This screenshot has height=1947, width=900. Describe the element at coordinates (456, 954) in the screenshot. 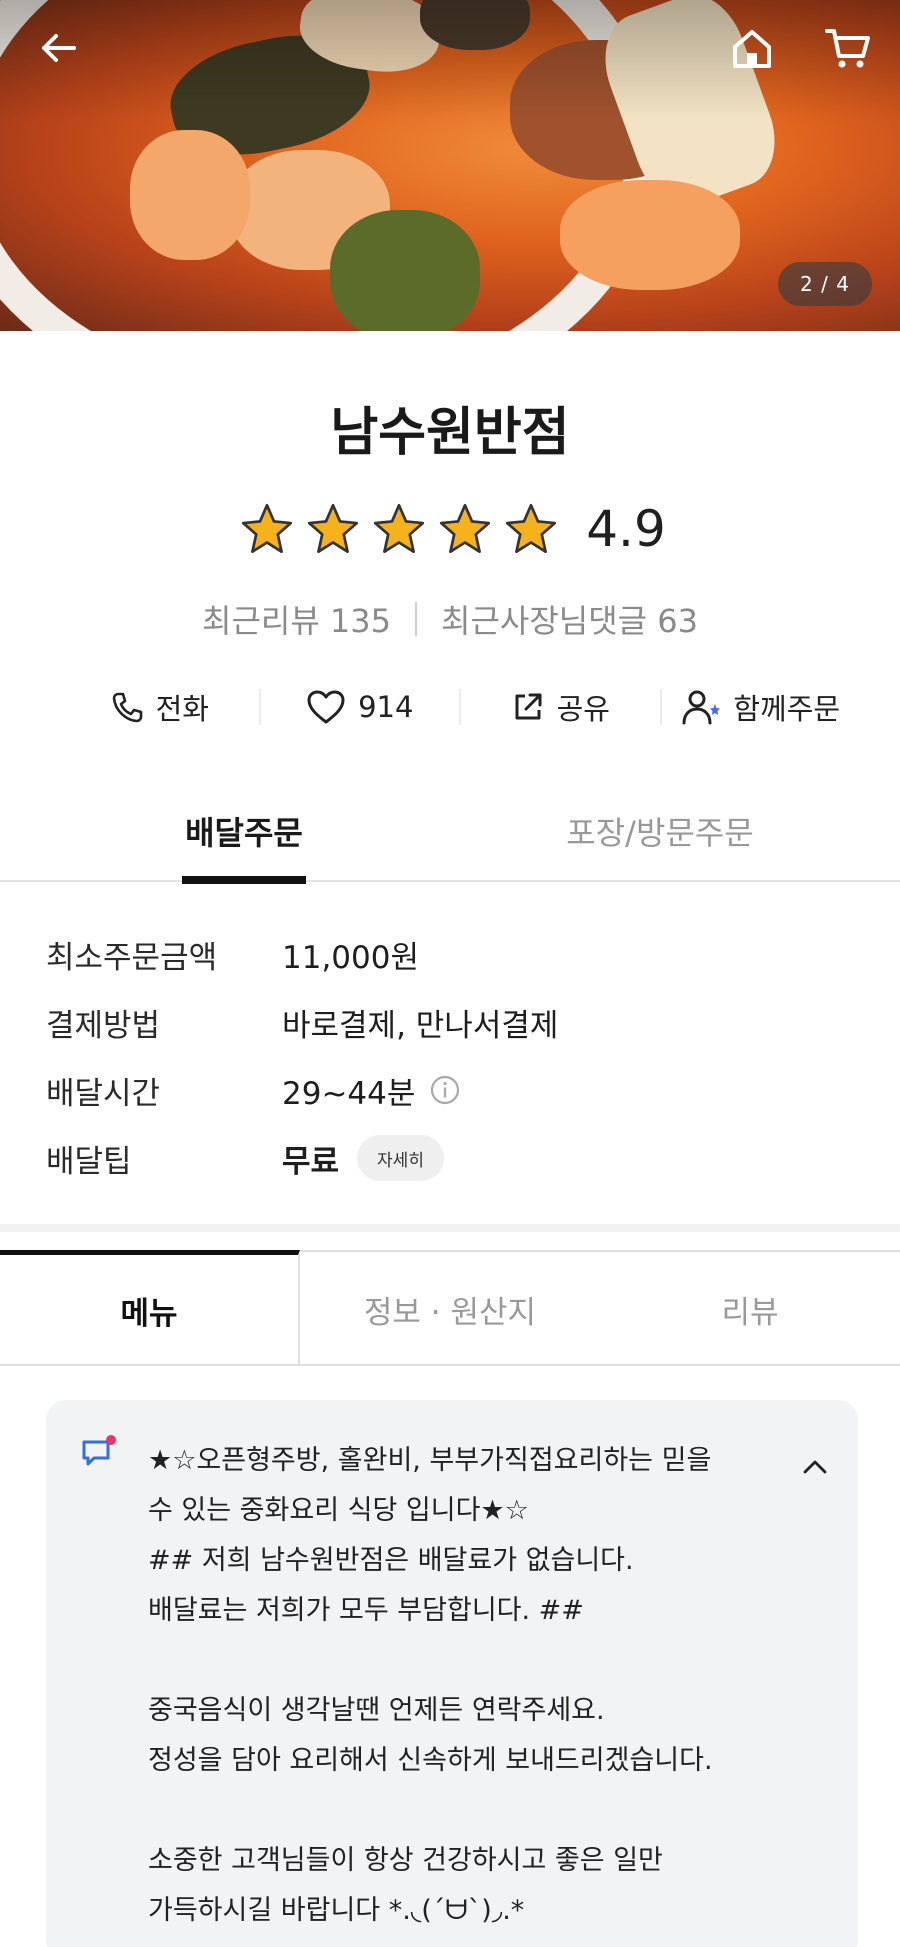

I see `info-row-min-order: 최소주문금액 11,000원` at that location.